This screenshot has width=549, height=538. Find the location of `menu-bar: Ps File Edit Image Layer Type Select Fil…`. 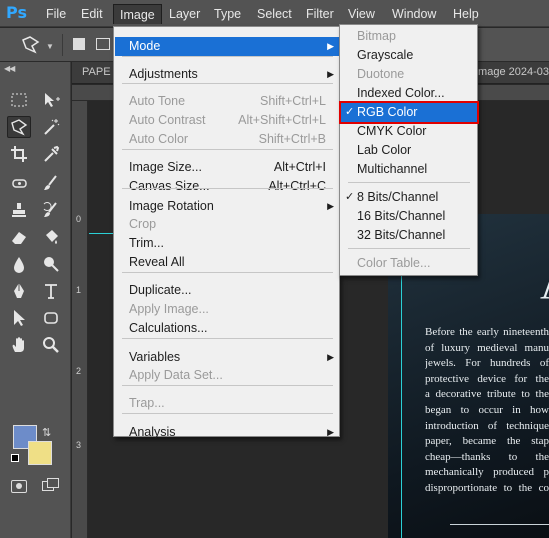

menu-bar: Ps File Edit Image Layer Type Select Fil… is located at coordinates (274, 13).